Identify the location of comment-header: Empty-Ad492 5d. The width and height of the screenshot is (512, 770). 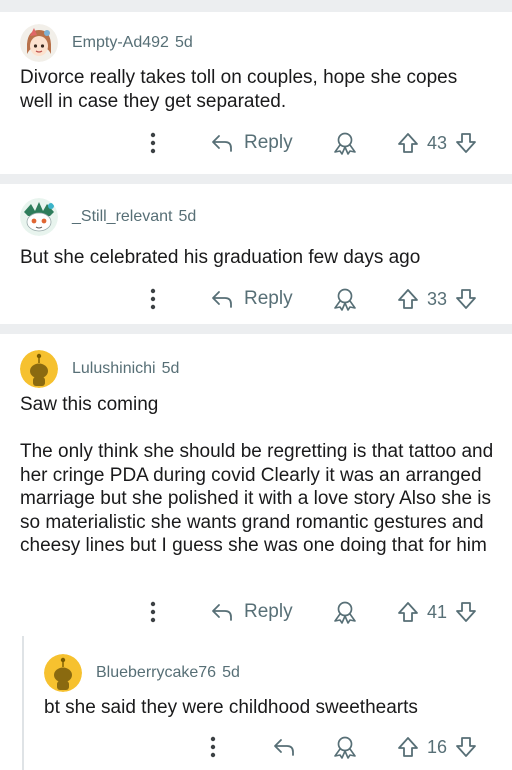
(106, 43).